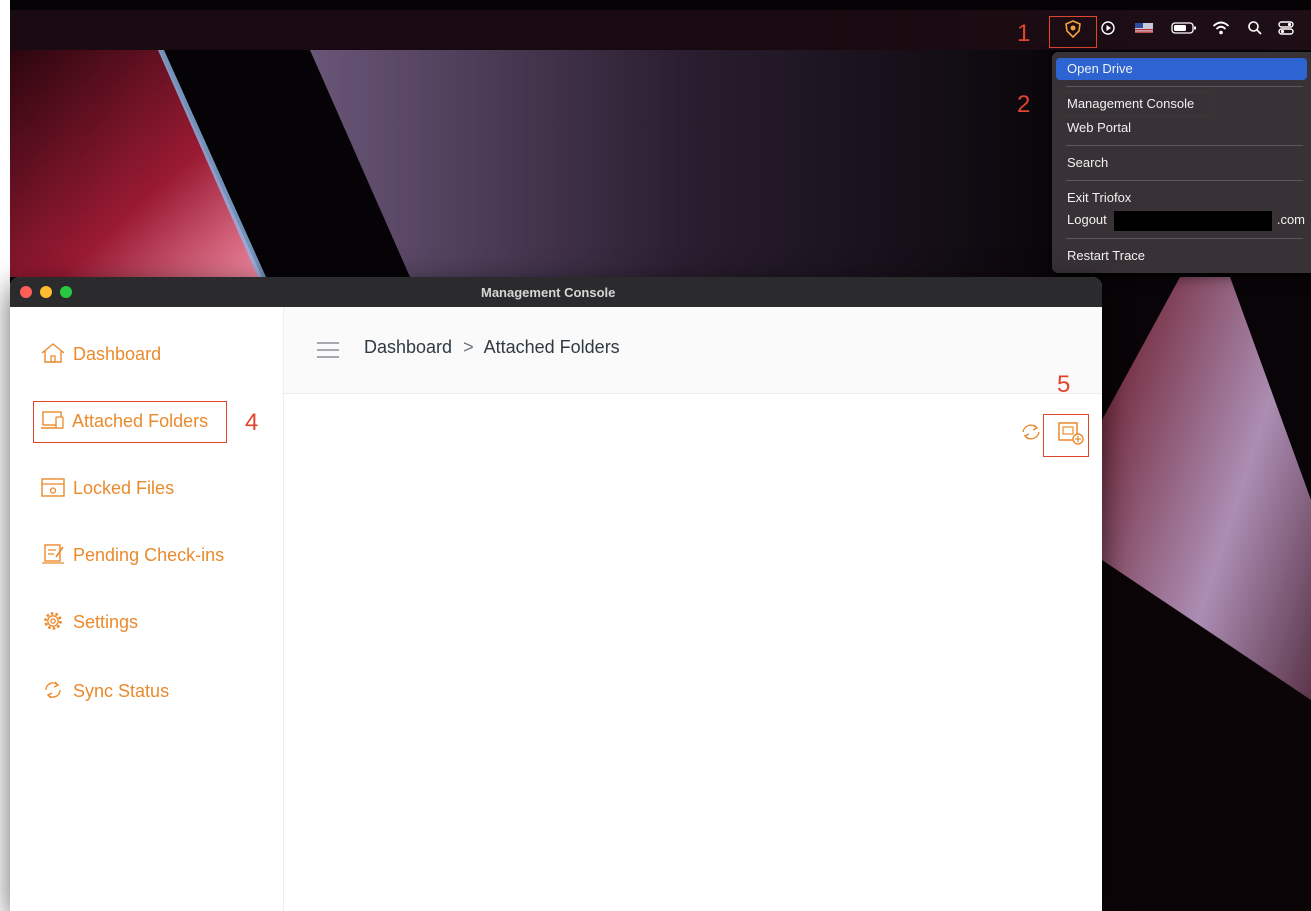 The image size is (1311, 911). What do you see at coordinates (1255, 30) in the screenshot?
I see `search-icon` at bounding box center [1255, 30].